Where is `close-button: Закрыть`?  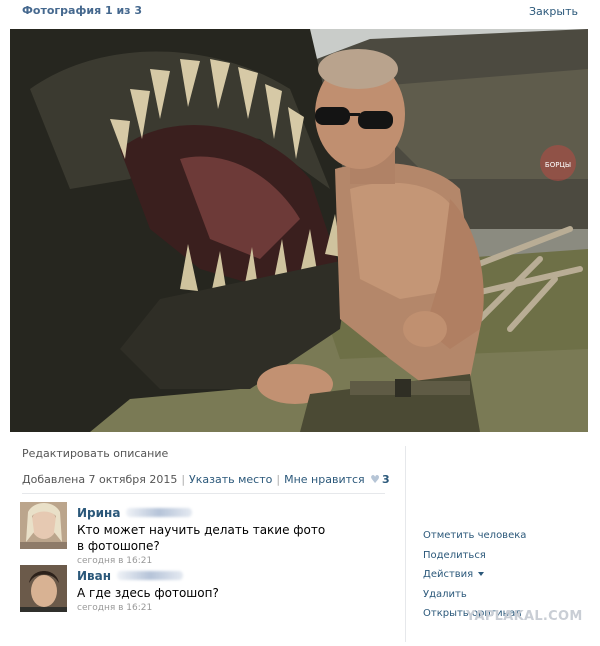
close-button: Закрыть is located at coordinates (553, 11).